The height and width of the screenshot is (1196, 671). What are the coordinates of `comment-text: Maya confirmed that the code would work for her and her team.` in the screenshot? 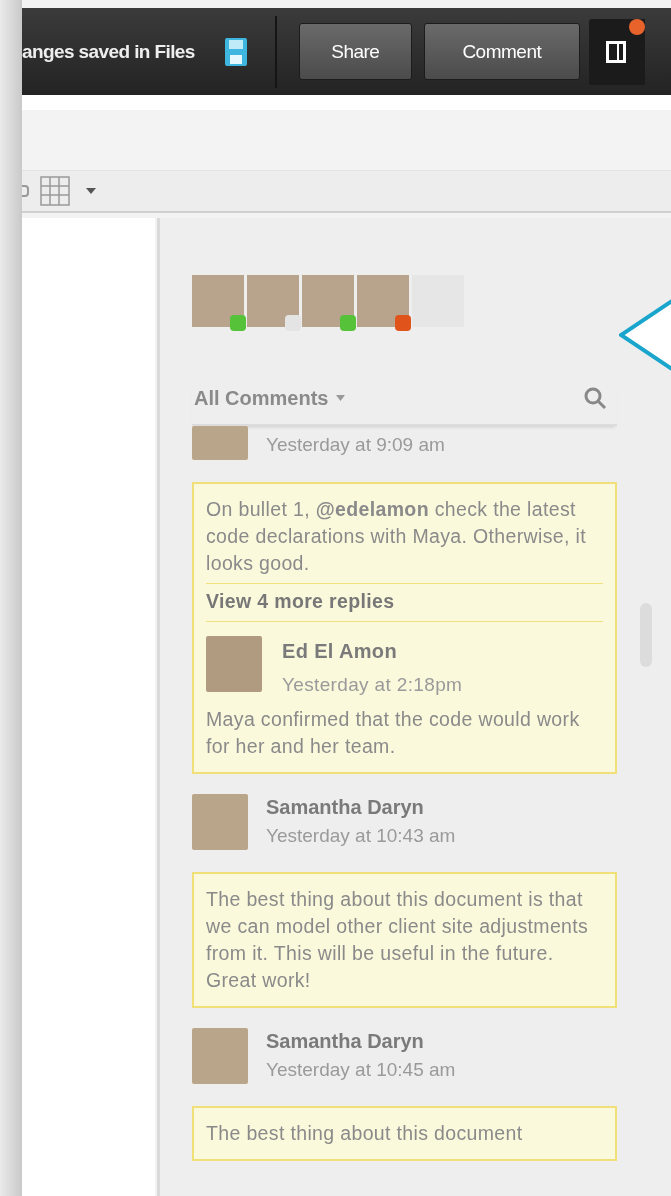 It's located at (393, 733).